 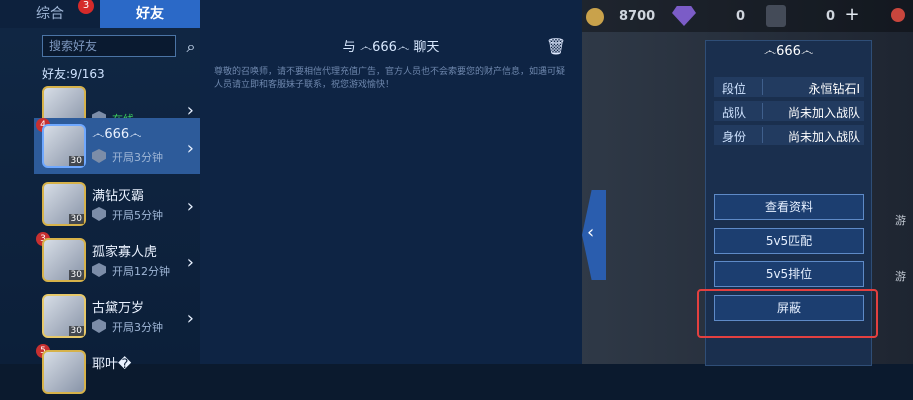 I want to click on gold-amount: 8700, so click(x=637, y=16).